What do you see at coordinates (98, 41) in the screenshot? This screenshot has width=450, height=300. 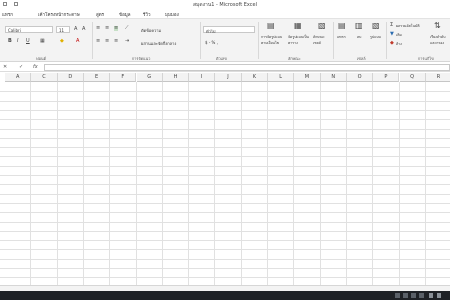 I see `align-left-icon: ≡` at bounding box center [98, 41].